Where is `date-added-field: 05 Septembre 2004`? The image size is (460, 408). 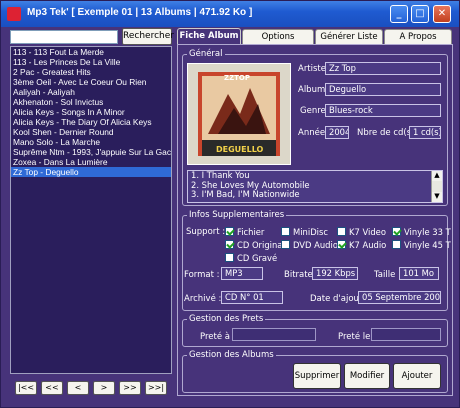
date-added-field: 05 Septembre 2004 is located at coordinates (399, 297).